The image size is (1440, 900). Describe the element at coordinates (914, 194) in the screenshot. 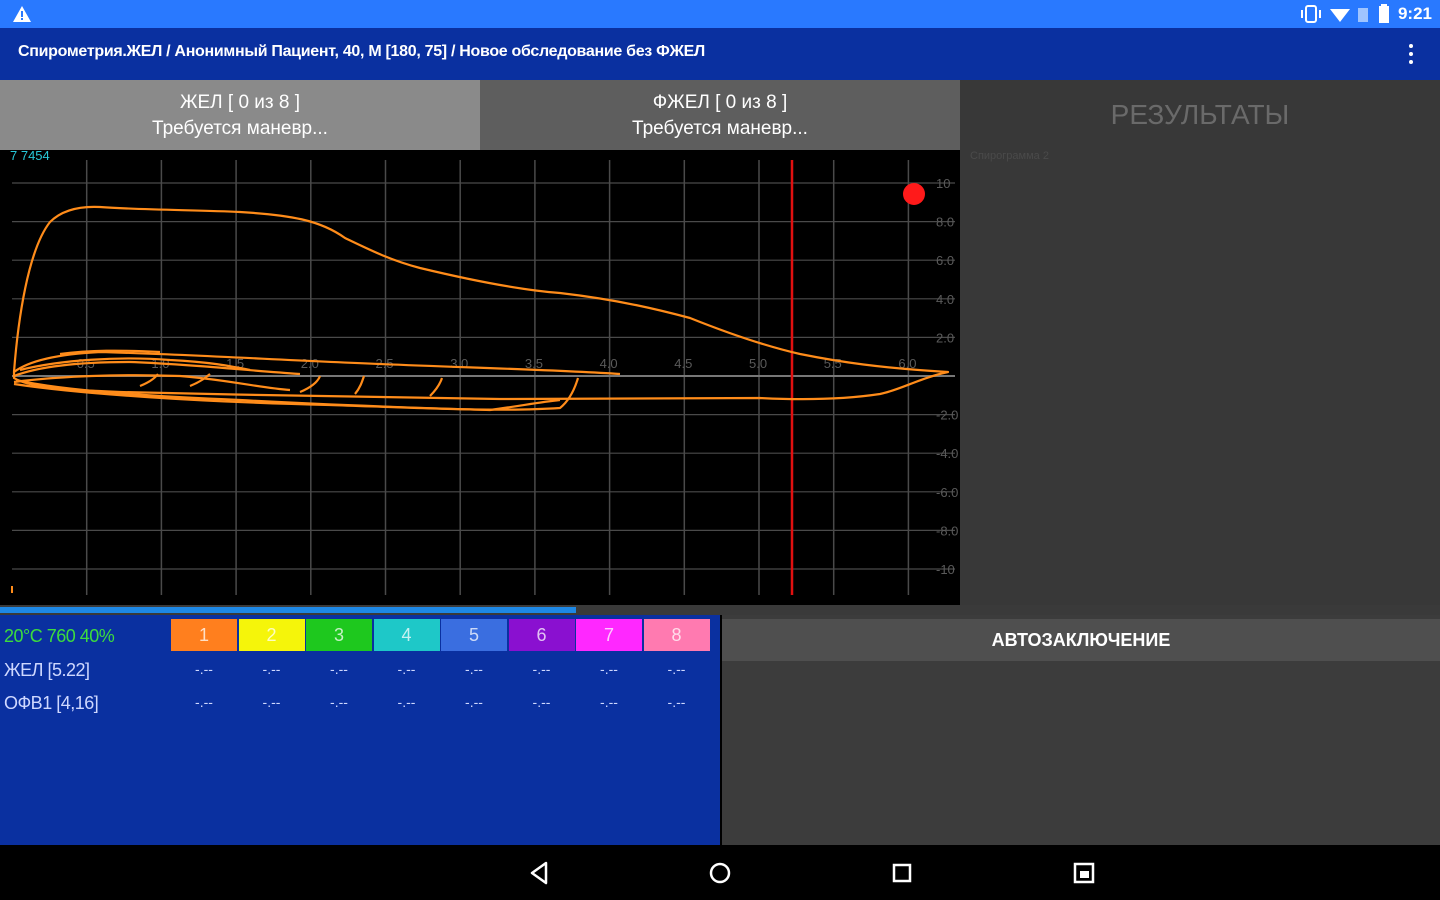

I see `live-marker` at that location.